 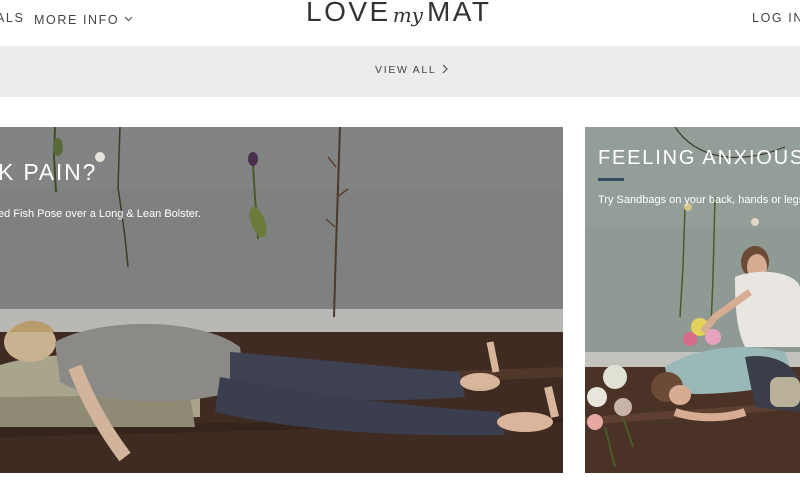 I want to click on site-logo: LOVE my MAT, so click(x=399, y=20).